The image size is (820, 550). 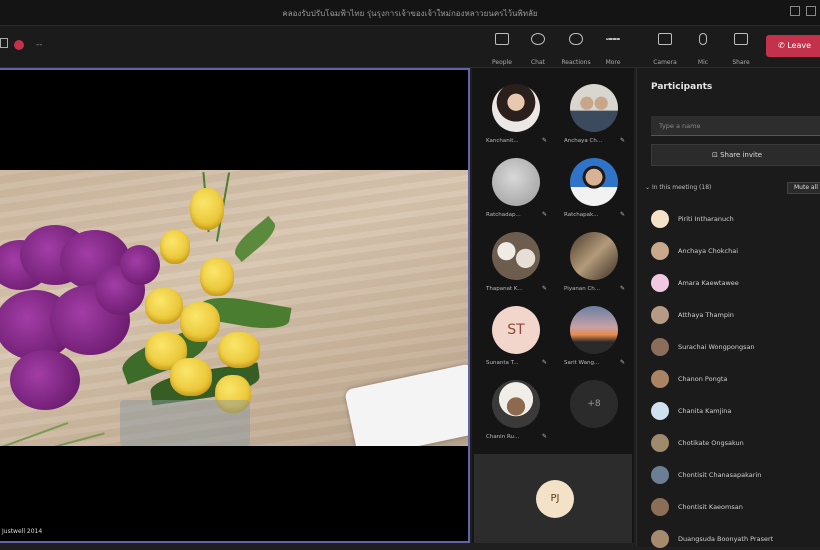 I want to click on participant-name: Atthaya Thampin, so click(x=706, y=315).